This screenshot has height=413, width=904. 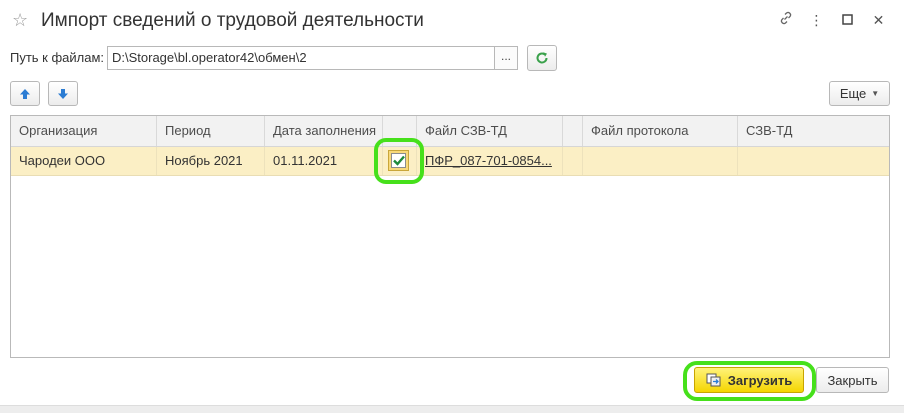 I want to click on column-header-szv-file: Файл СЗВ-ТД, so click(x=490, y=131).